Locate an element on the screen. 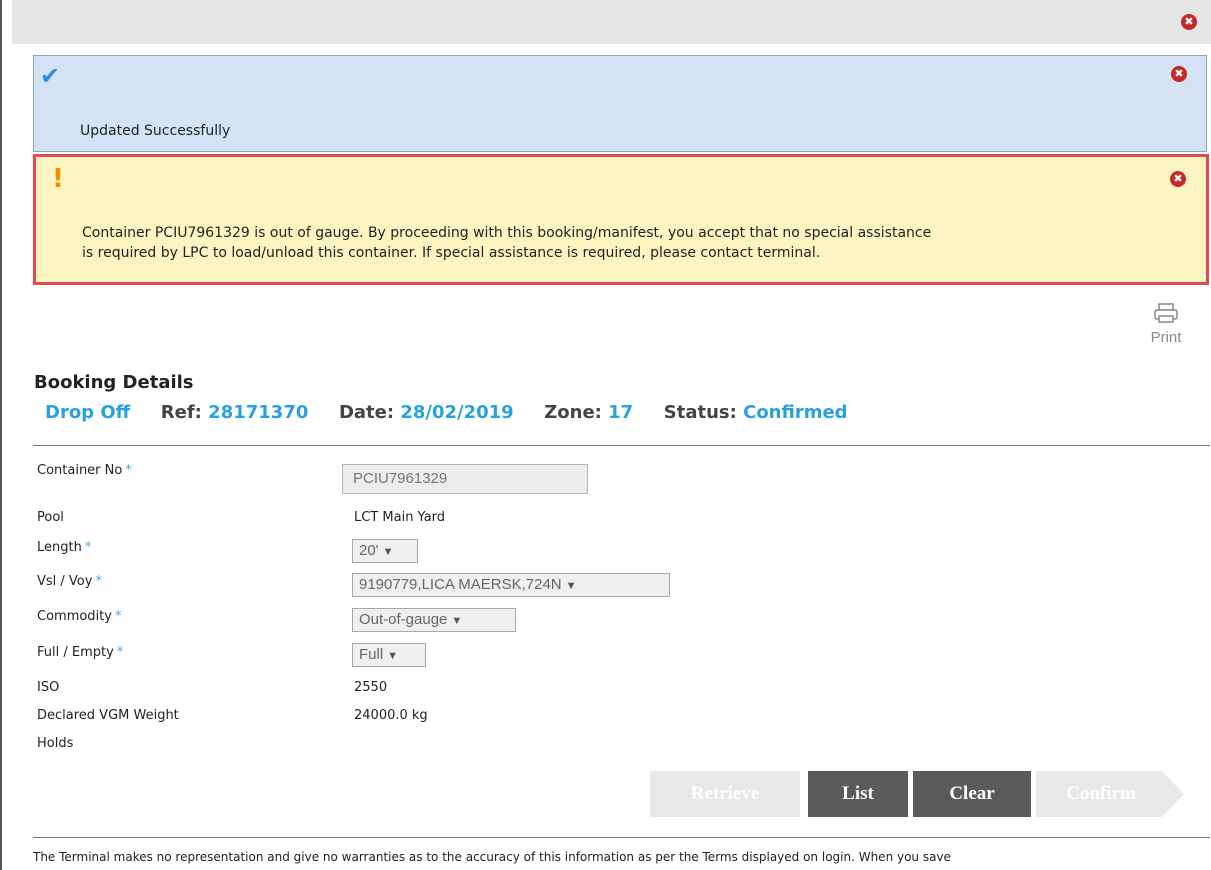 The width and height of the screenshot is (1211, 870). iso-label: ISO is located at coordinates (48, 687).